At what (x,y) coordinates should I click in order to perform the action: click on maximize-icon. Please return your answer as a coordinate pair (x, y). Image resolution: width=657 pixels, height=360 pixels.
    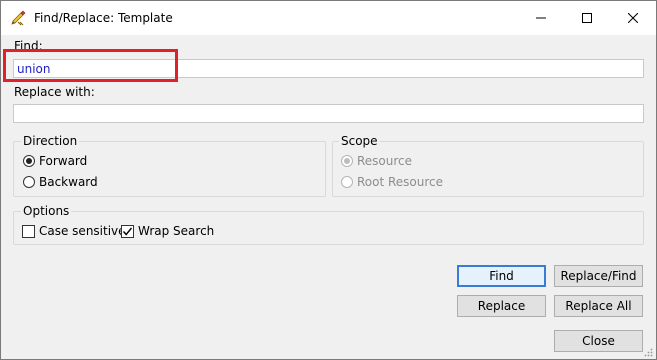
    Looking at the image, I should click on (587, 18).